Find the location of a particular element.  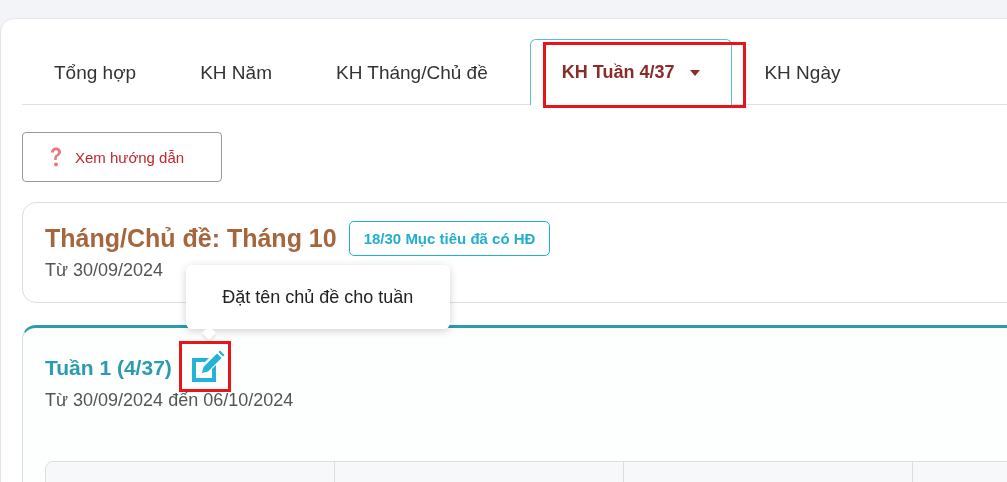

week-title: Tuần 1 (4/37) is located at coordinates (108, 368).